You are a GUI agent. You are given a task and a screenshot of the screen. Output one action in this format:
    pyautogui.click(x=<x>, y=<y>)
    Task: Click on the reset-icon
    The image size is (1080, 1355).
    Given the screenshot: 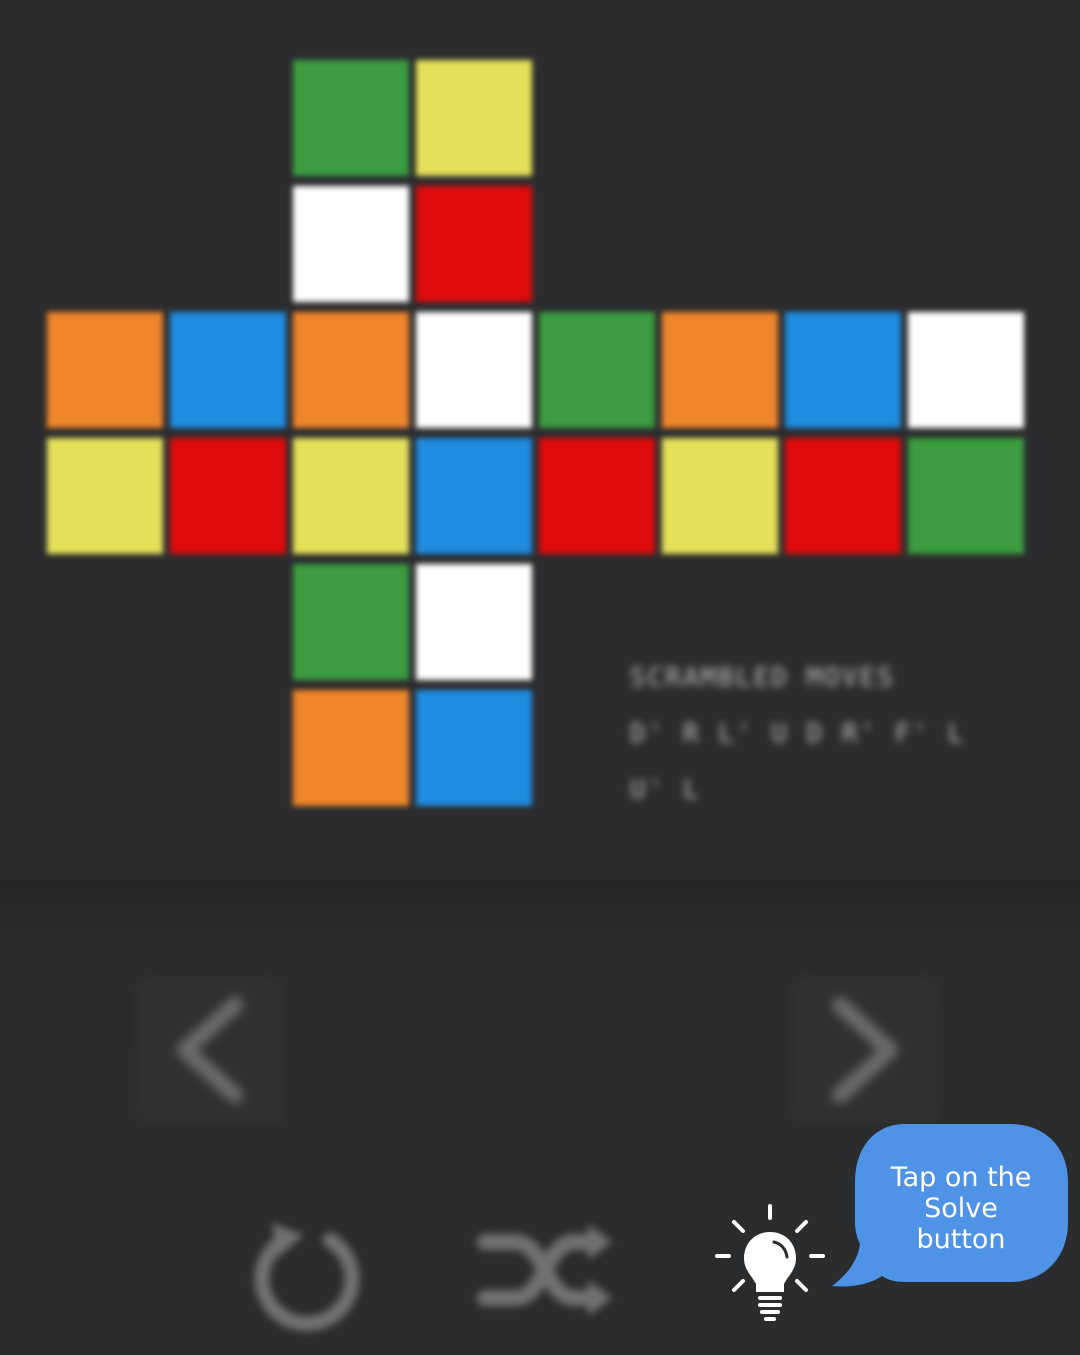 What is the action you would take?
    pyautogui.click(x=307, y=1277)
    